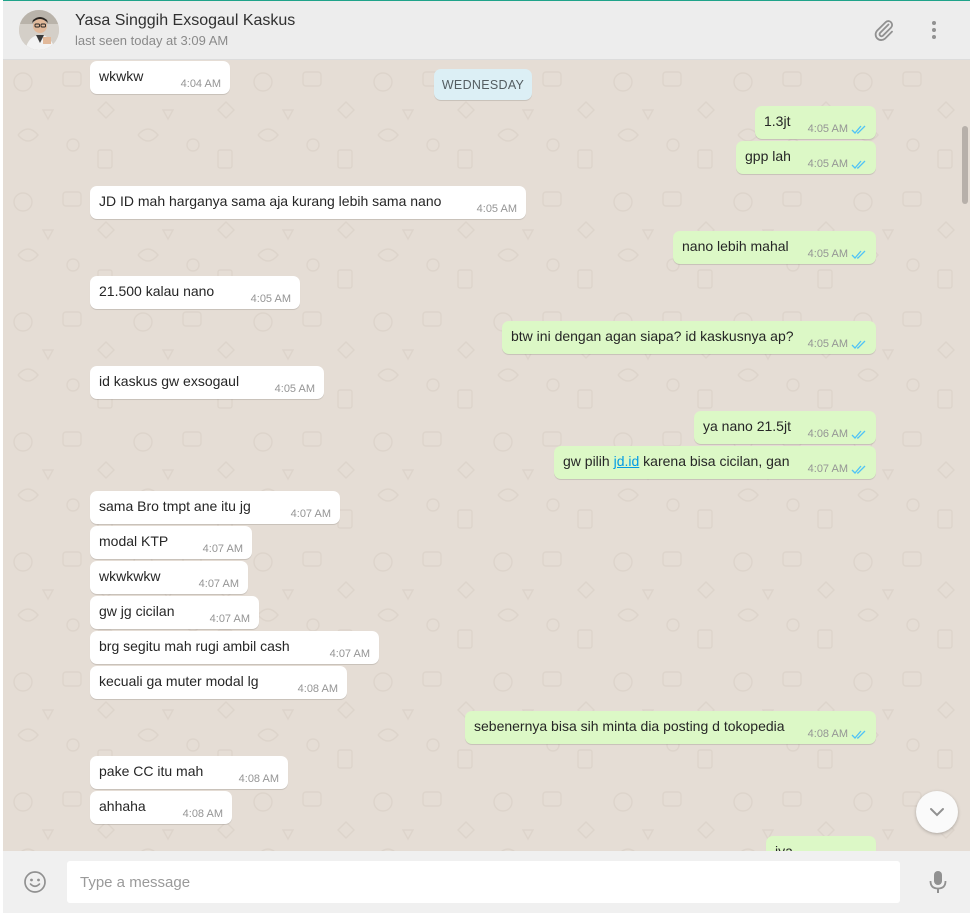 The image size is (970, 913). I want to click on incoming-message: 21.500 kalau nano 4:05 AM, so click(195, 292).